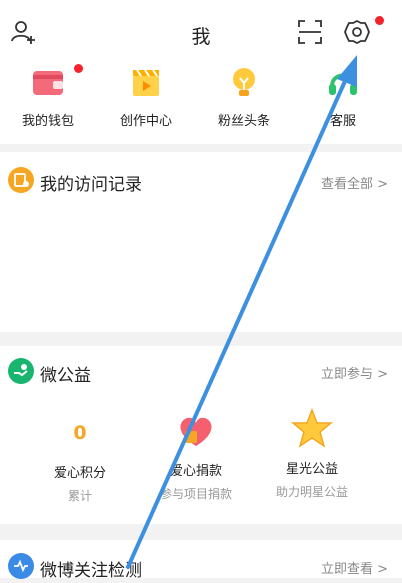  Describe the element at coordinates (48, 83) in the screenshot. I see `wallet-icon` at that location.